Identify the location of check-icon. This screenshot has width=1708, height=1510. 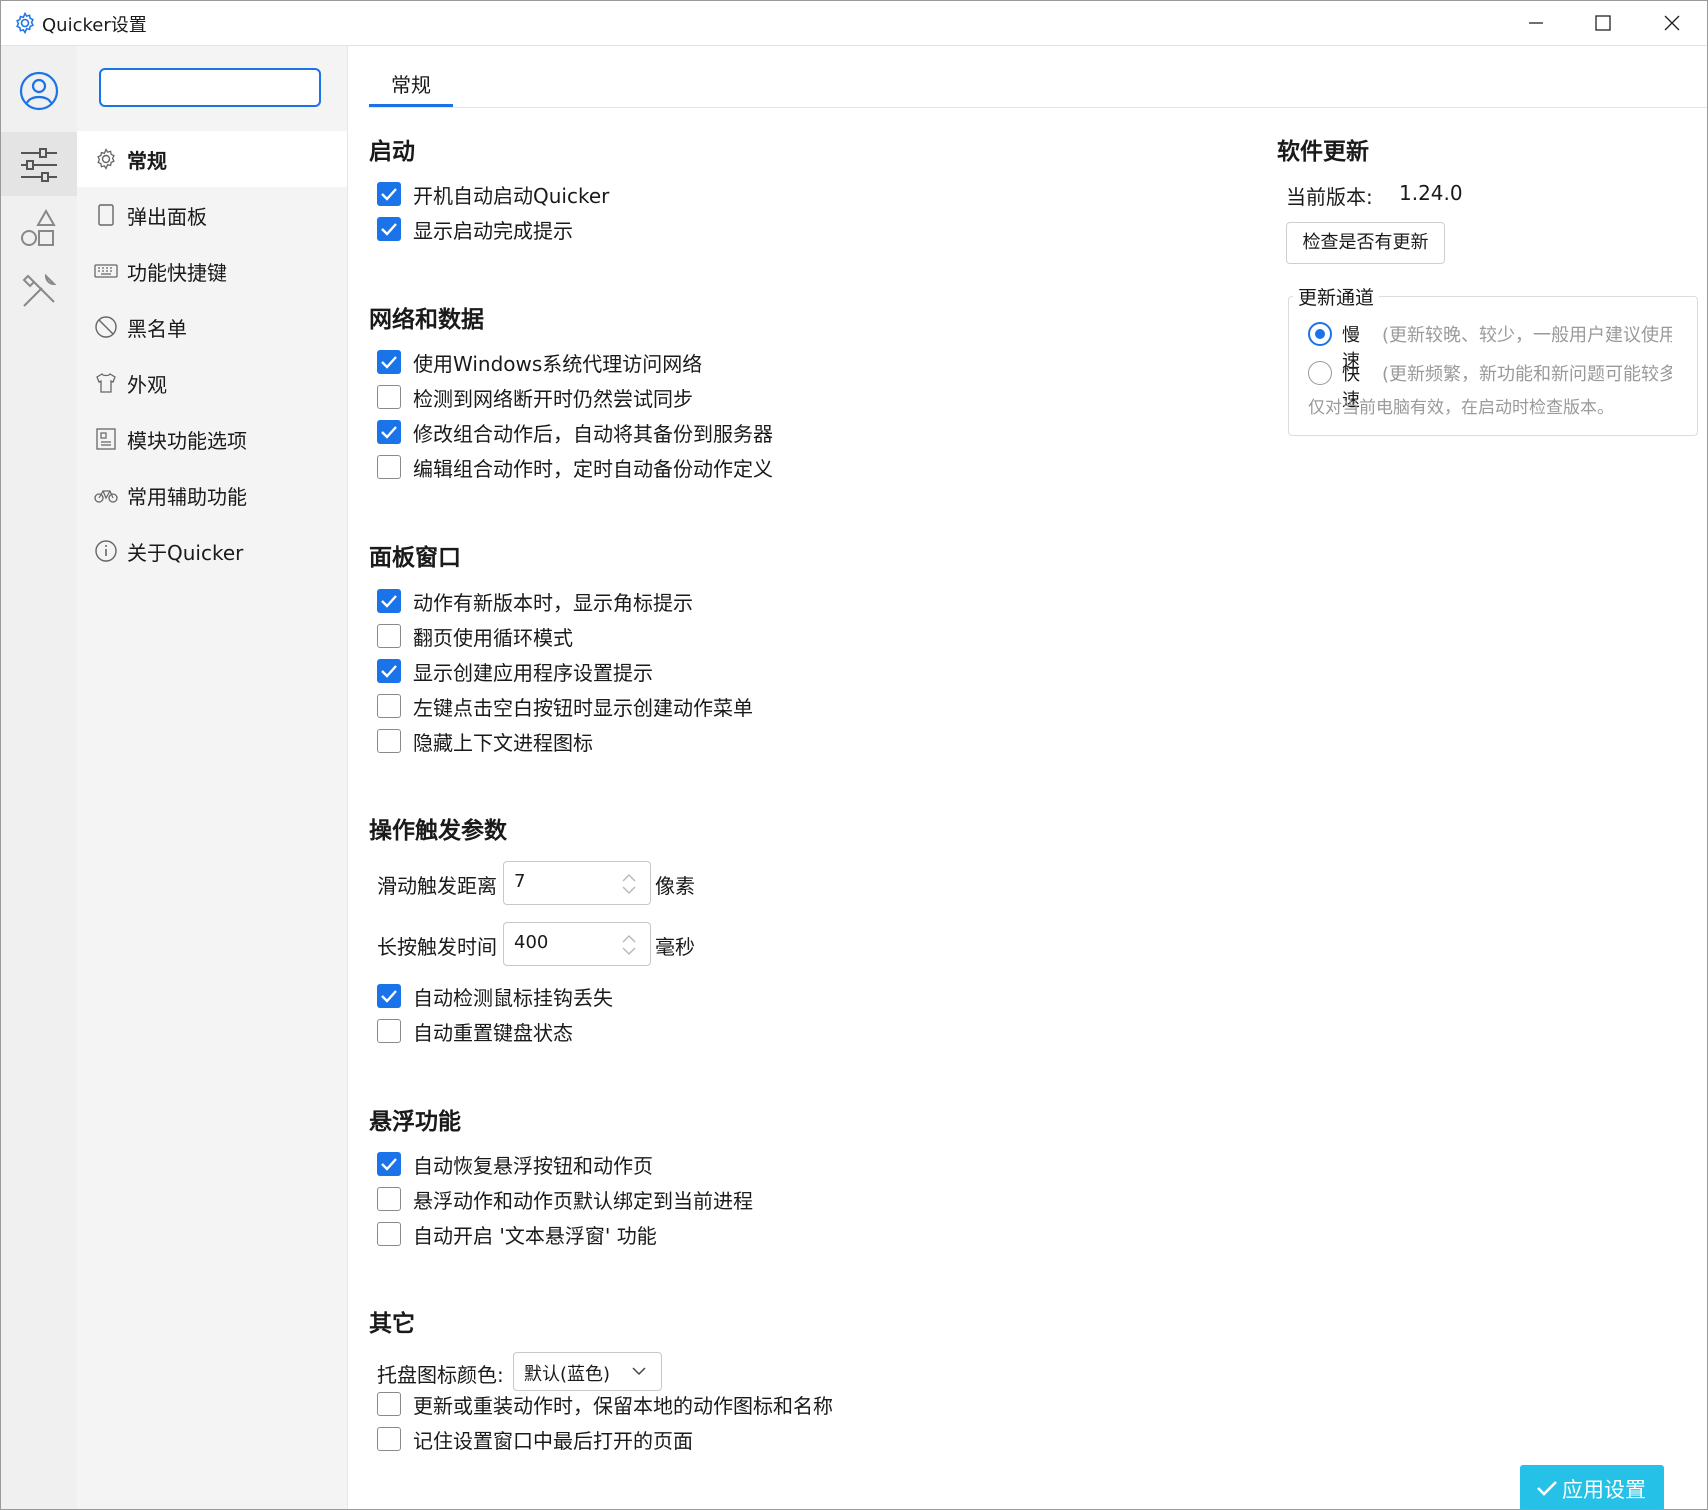
(1547, 1488).